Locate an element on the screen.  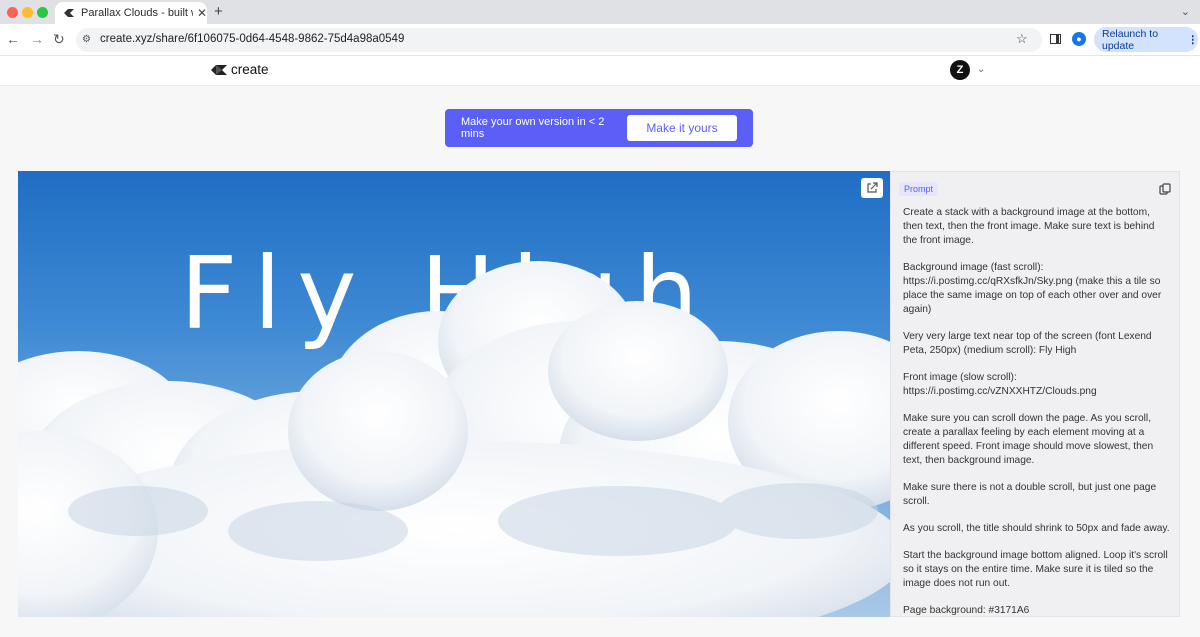
forward-arrow-icon: → is located at coordinates (37, 39).